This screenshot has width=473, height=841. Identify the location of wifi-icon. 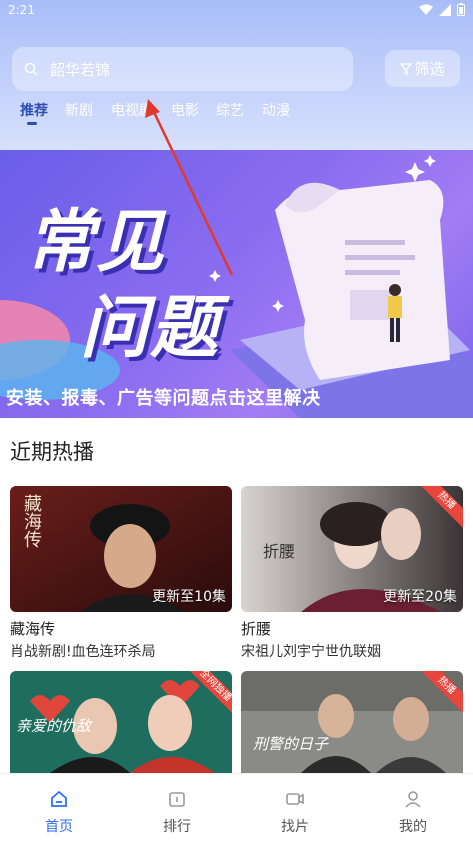
(426, 9).